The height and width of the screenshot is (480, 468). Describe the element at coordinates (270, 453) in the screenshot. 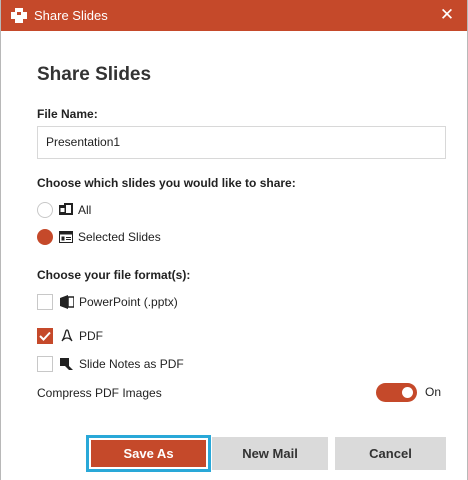

I see `new-mail-button: New Mail` at that location.